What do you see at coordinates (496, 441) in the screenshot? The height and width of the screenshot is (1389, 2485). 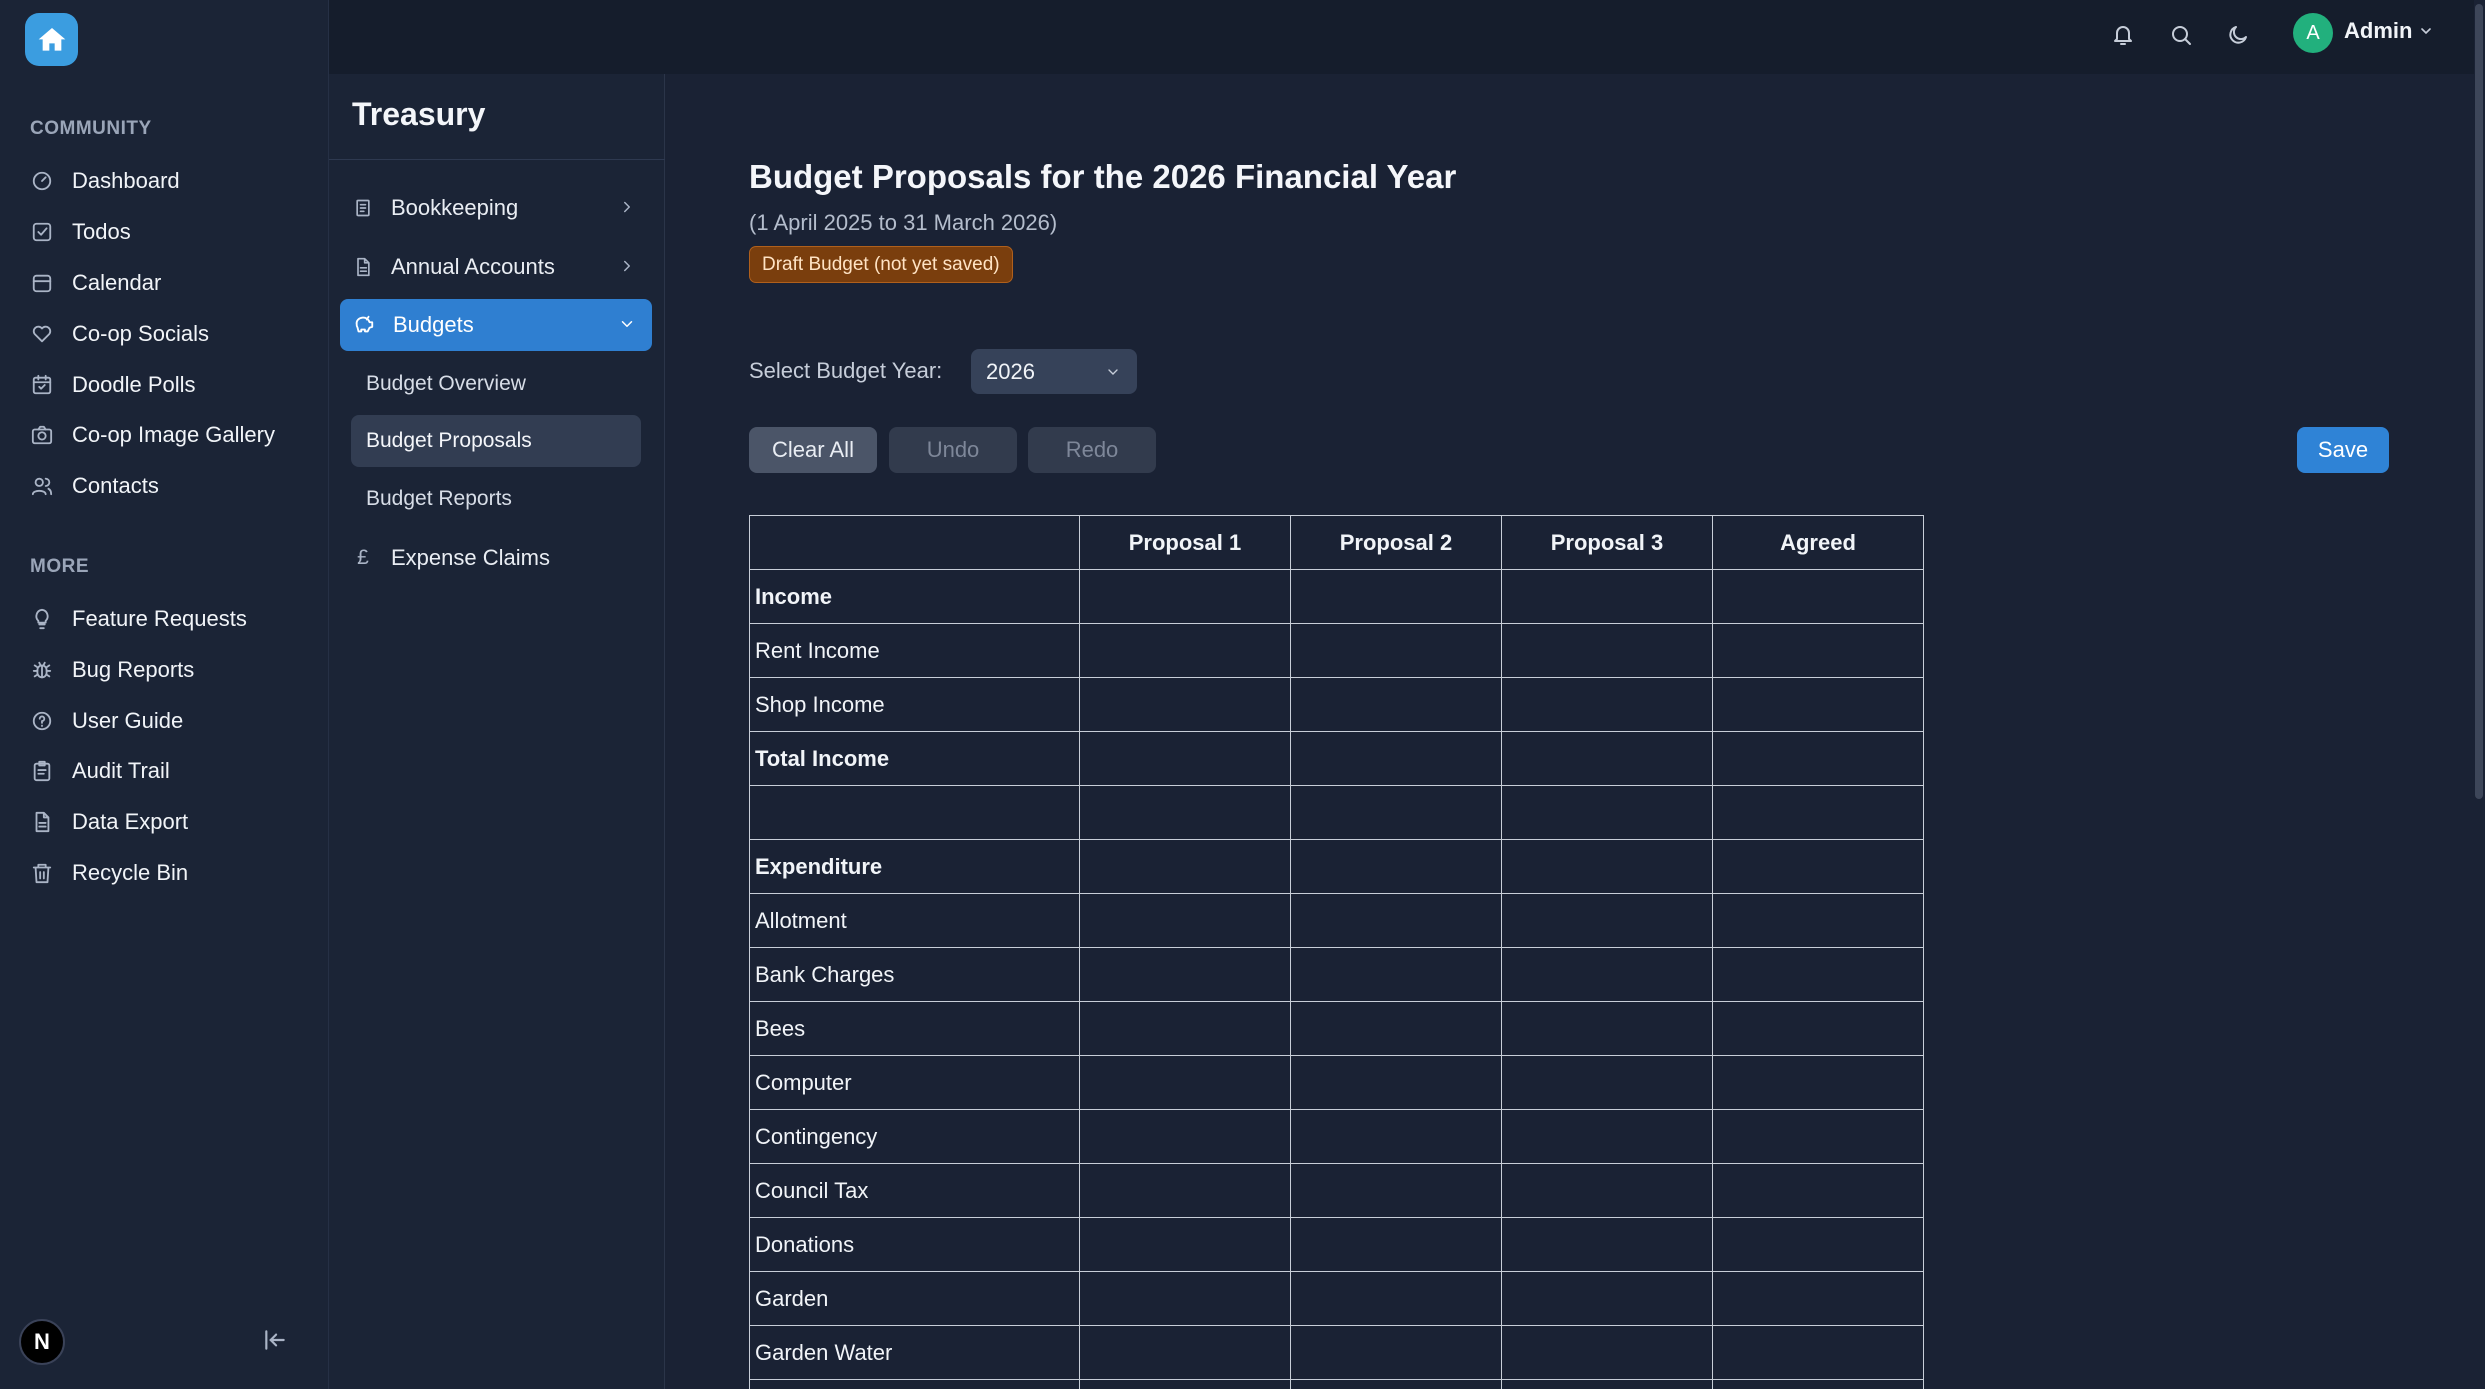 I see `subnav-child-budget-proposals: Budget Proposals` at bounding box center [496, 441].